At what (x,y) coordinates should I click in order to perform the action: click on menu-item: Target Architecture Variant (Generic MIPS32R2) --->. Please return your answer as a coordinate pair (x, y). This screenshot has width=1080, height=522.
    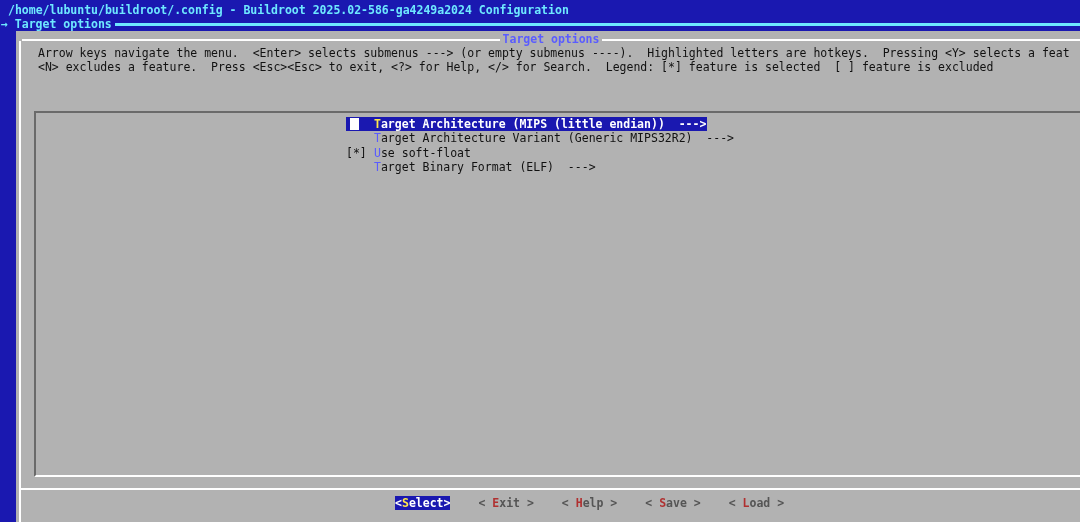
    Looking at the image, I should click on (555, 138).